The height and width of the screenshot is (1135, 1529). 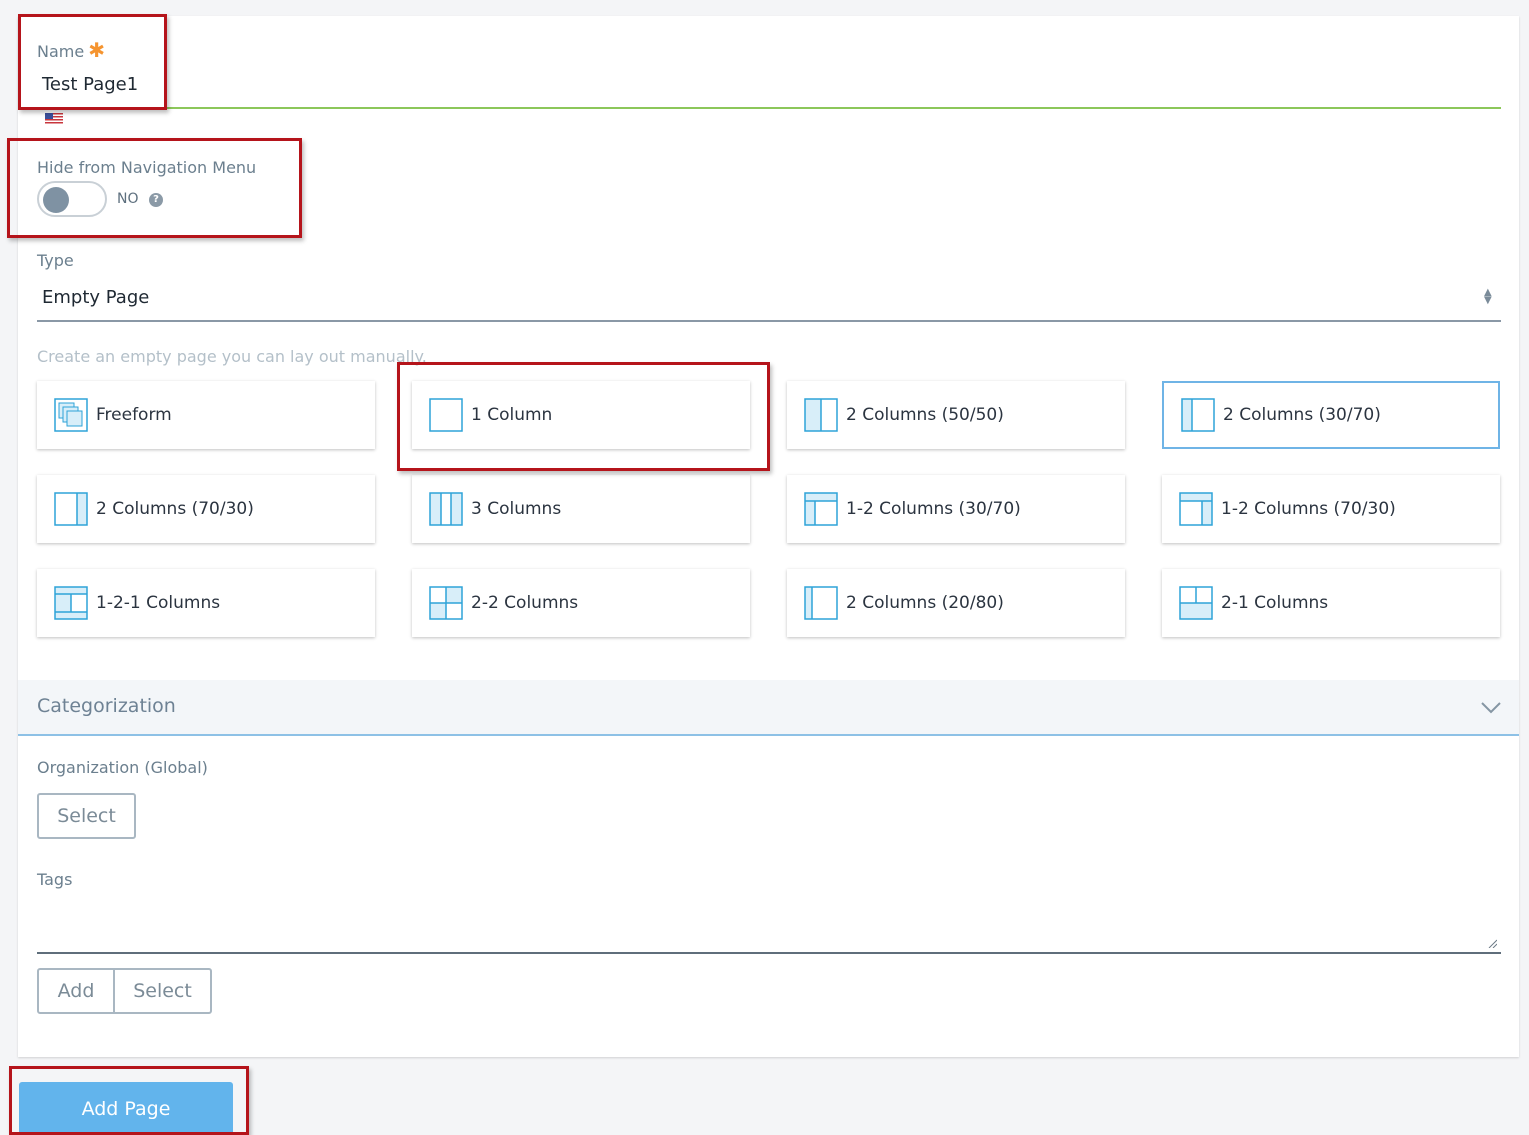 I want to click on layout-tile-2-columns-20-80: 2 Columns (20/80), so click(x=956, y=603).